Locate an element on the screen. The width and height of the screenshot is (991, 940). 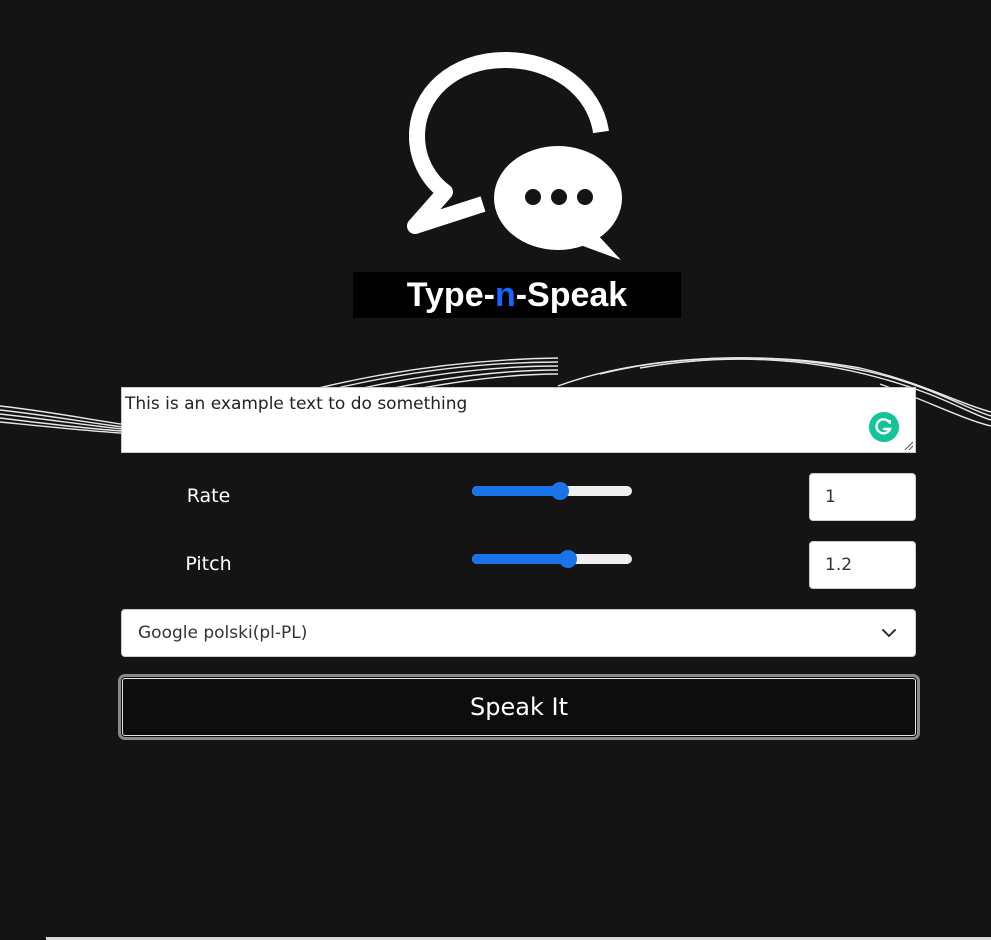
grammarly-icon is located at coordinates (884, 427).